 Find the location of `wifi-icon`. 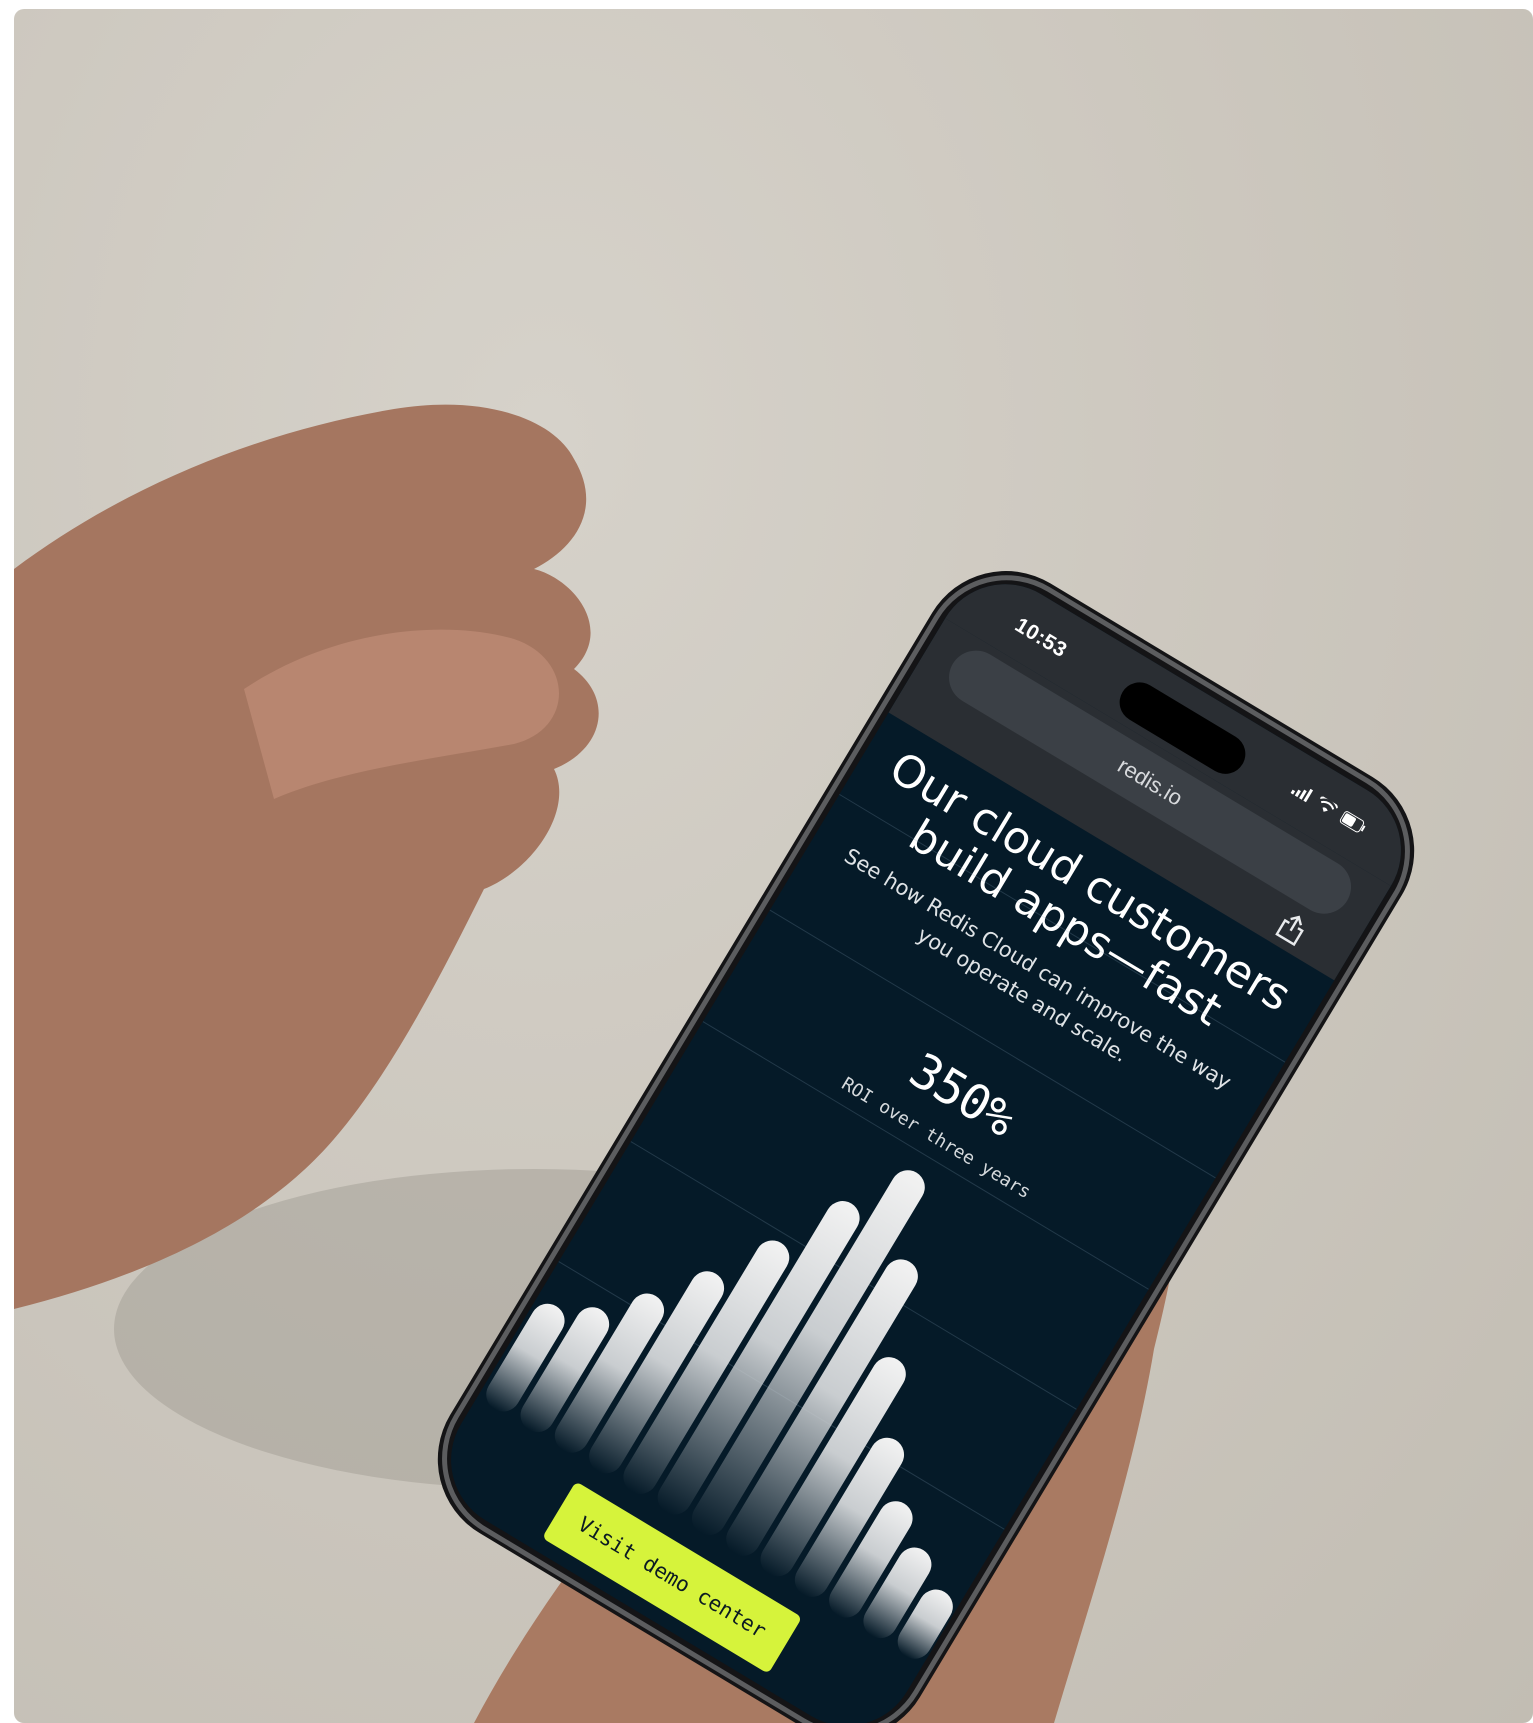

wifi-icon is located at coordinates (1329, 804).